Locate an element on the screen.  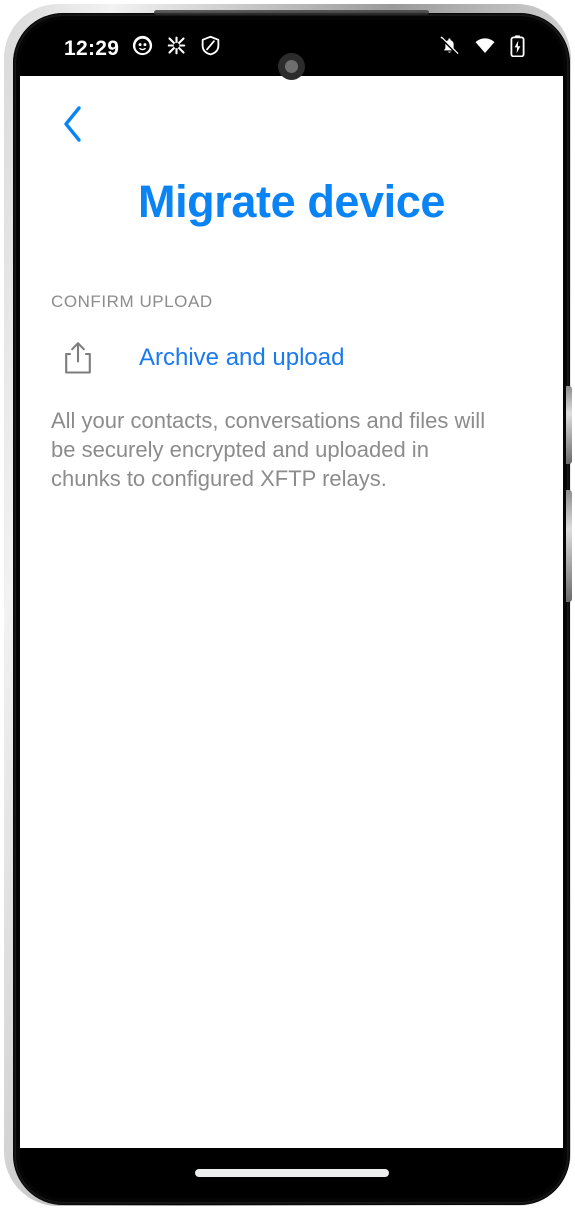
back-button is located at coordinates (73, 126).